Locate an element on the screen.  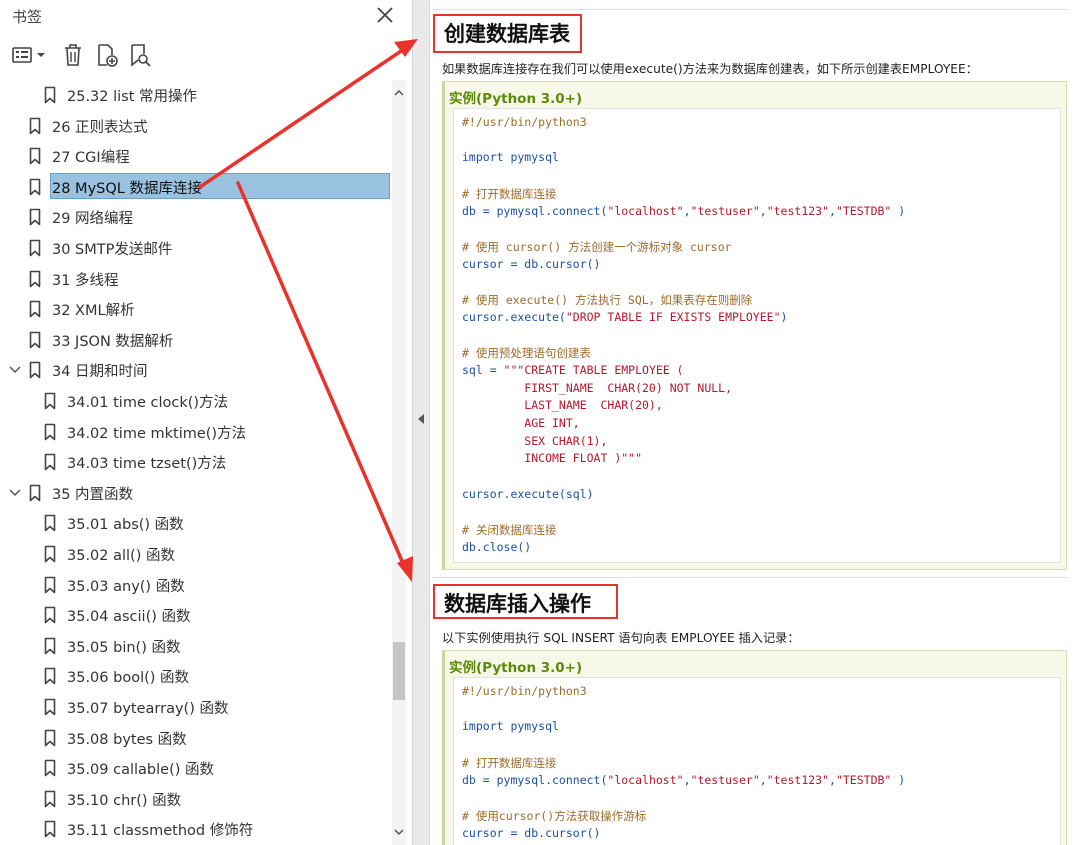
new-bookmark-icon is located at coordinates (108, 55).